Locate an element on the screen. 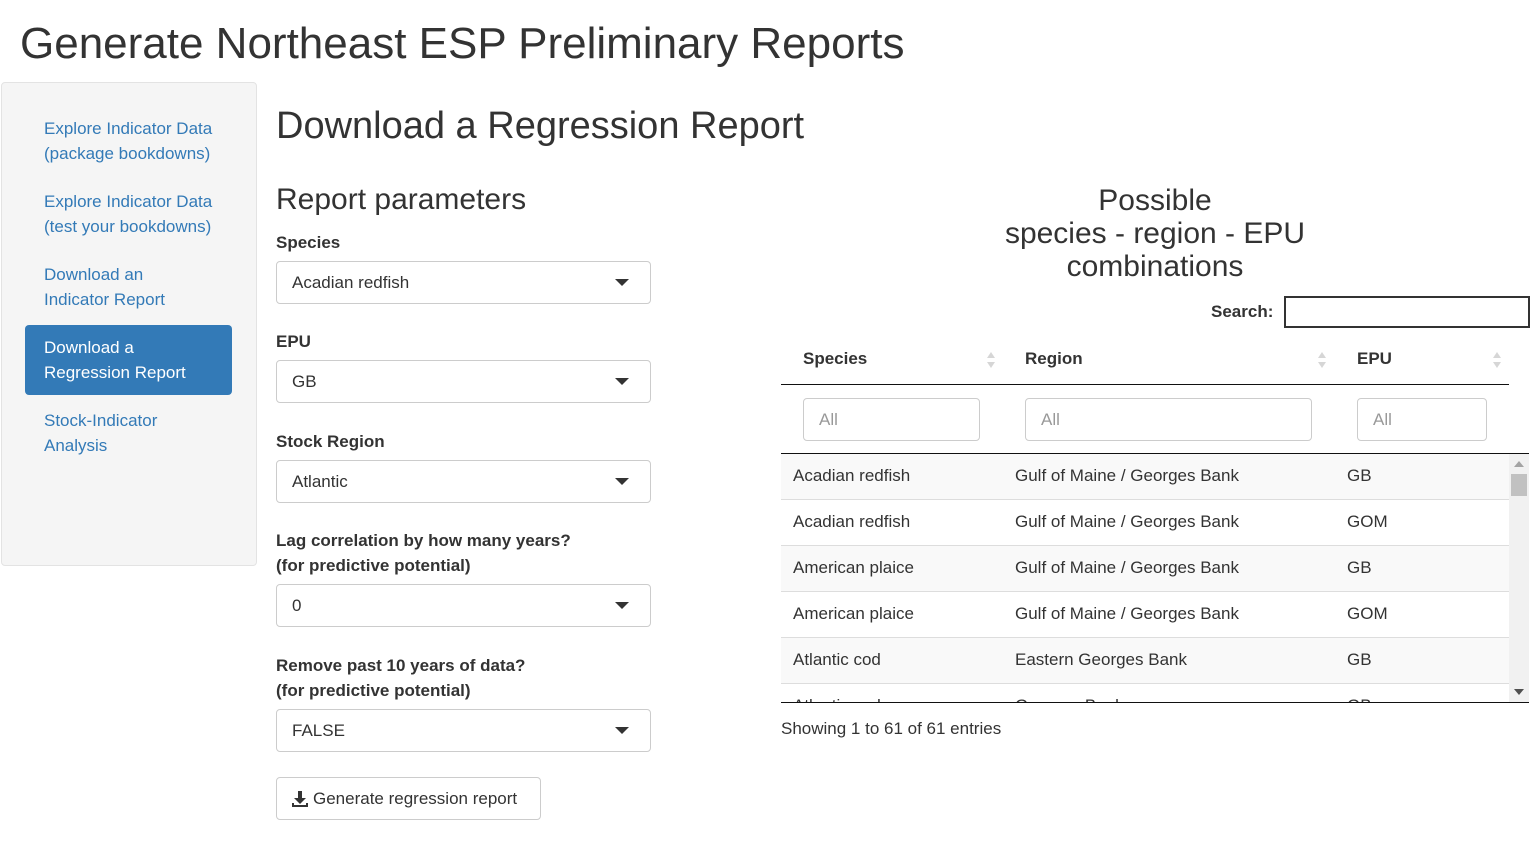 This screenshot has width=1539, height=842. stock-region-label: Stock Region is located at coordinates (330, 441).